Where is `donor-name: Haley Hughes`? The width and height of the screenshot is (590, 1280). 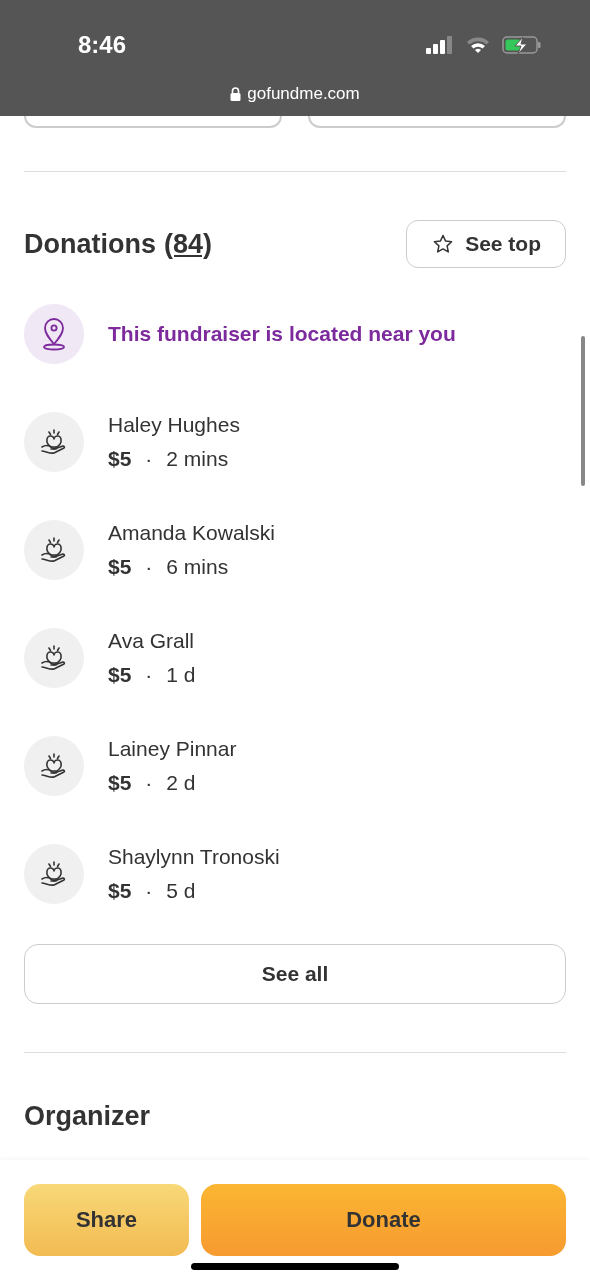
donor-name: Haley Hughes is located at coordinates (174, 425).